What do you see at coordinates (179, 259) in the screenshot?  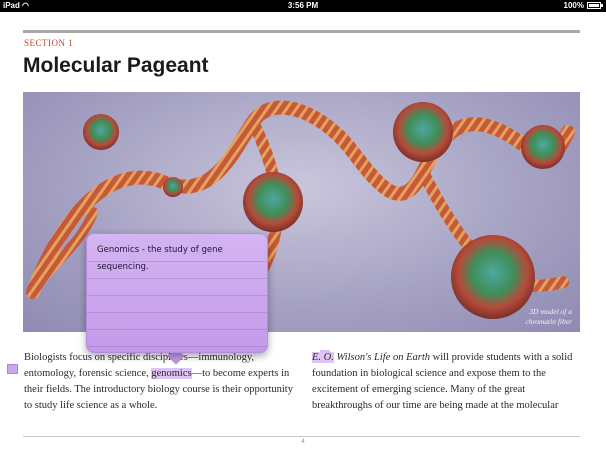 I see `note-text: Genomics - the study of gene sequencing.` at bounding box center [179, 259].